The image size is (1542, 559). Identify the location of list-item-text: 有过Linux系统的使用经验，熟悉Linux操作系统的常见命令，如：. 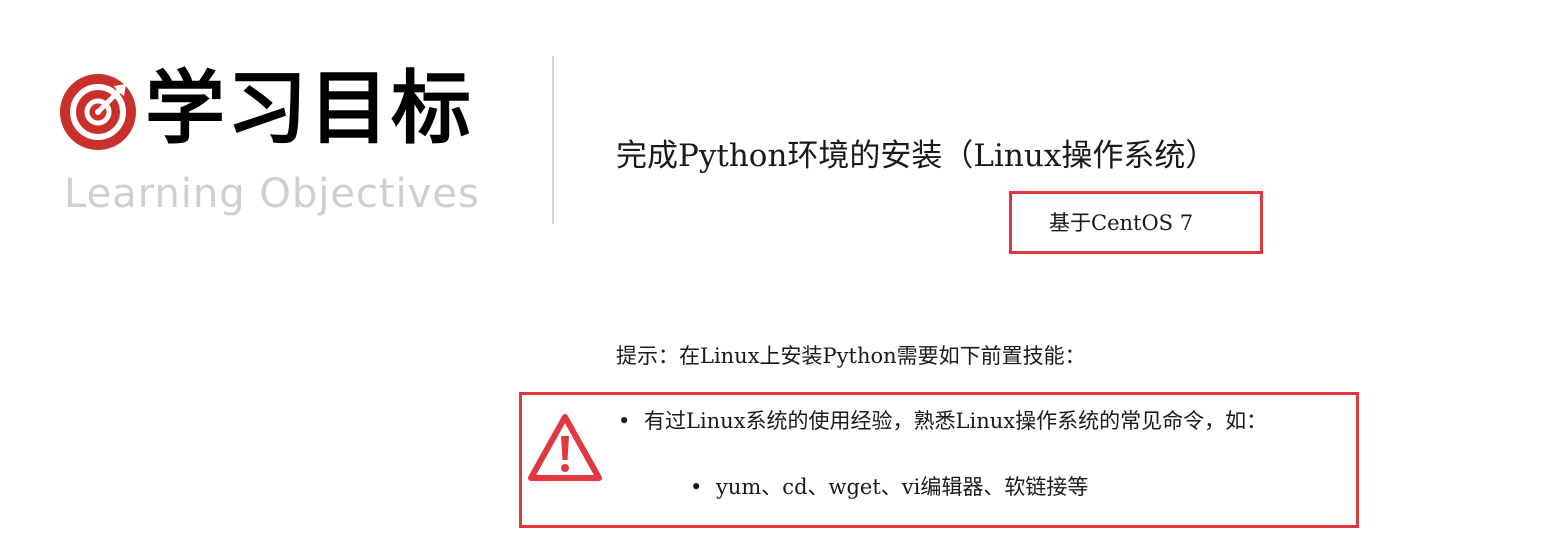
(956, 421).